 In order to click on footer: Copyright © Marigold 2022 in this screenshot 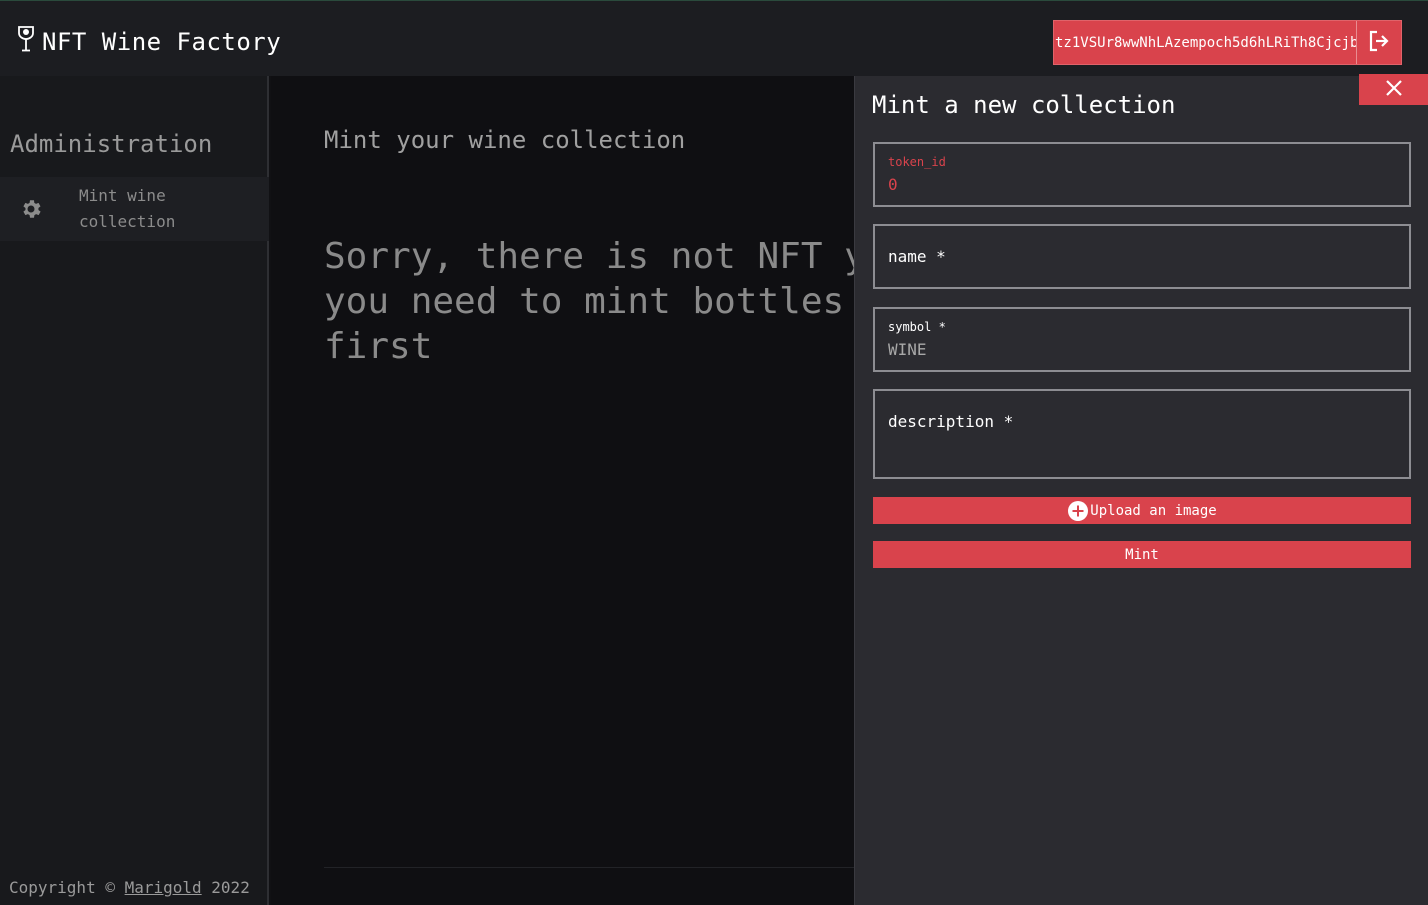, I will do `click(129, 887)`.